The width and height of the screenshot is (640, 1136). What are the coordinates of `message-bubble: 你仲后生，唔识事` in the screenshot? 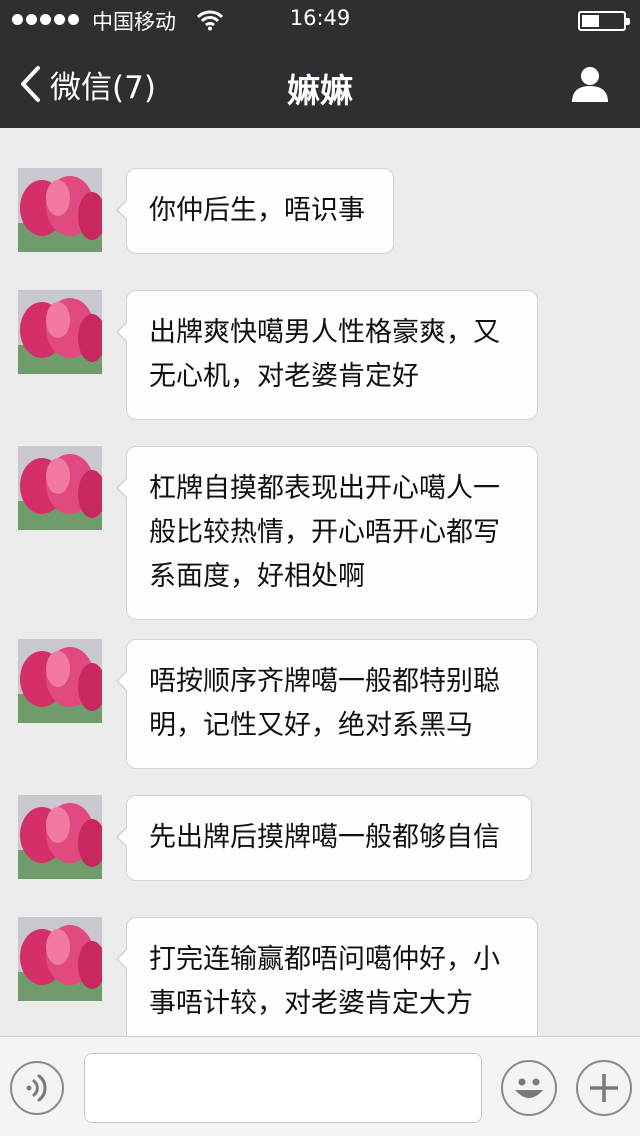 It's located at (255, 211).